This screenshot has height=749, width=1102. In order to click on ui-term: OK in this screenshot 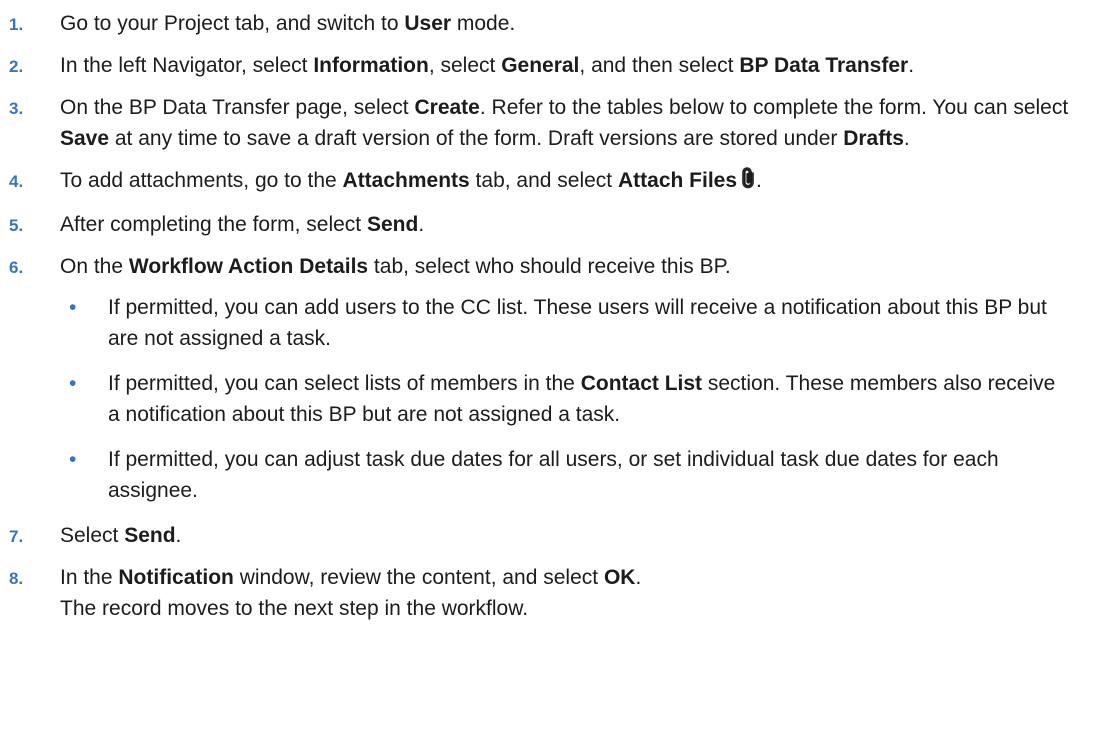, I will do `click(619, 577)`.